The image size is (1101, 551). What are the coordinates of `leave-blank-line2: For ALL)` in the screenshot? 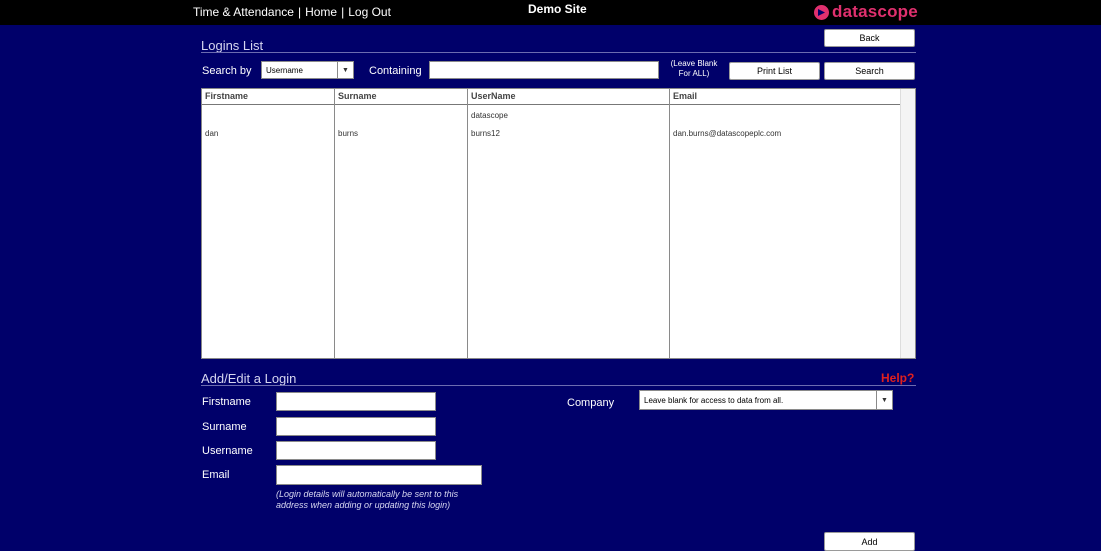 It's located at (694, 73).